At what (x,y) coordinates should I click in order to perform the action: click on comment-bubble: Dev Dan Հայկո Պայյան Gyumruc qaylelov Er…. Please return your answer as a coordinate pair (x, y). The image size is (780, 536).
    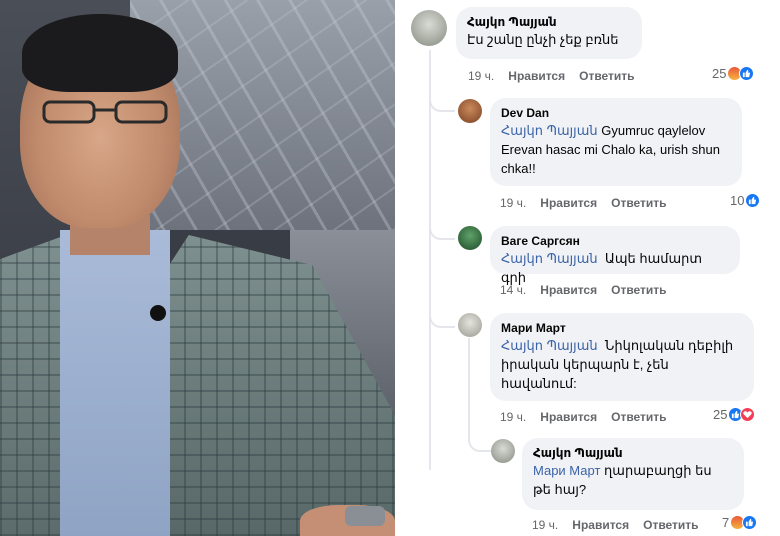
    Looking at the image, I should click on (616, 142).